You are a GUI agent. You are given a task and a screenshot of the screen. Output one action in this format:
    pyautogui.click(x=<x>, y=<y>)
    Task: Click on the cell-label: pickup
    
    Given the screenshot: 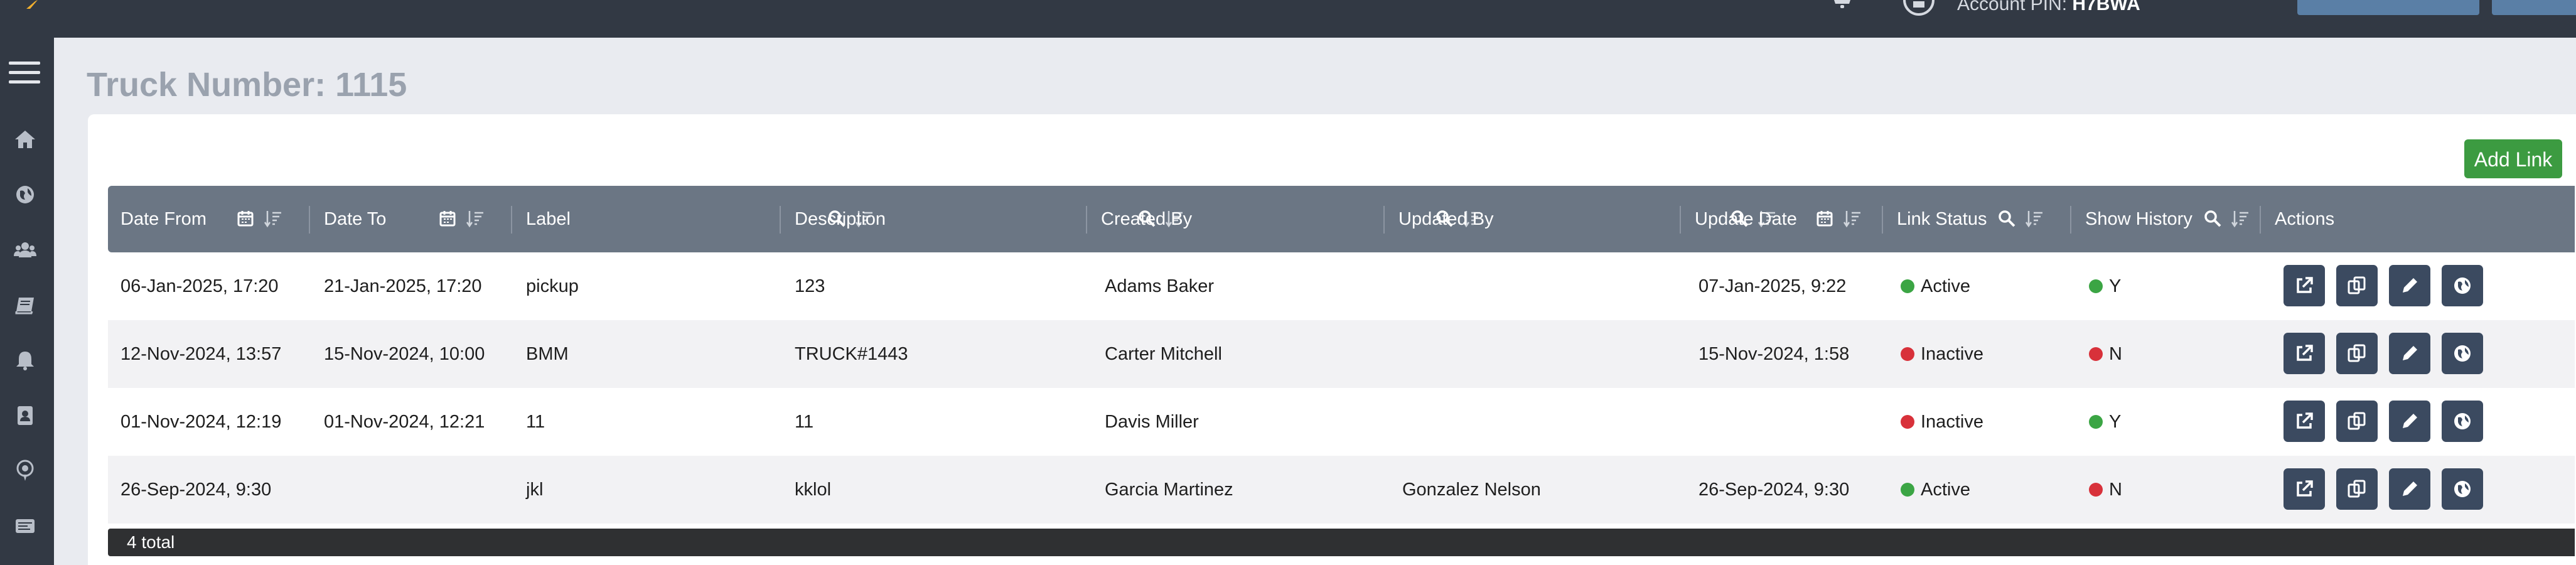 What is the action you would take?
    pyautogui.click(x=552, y=286)
    